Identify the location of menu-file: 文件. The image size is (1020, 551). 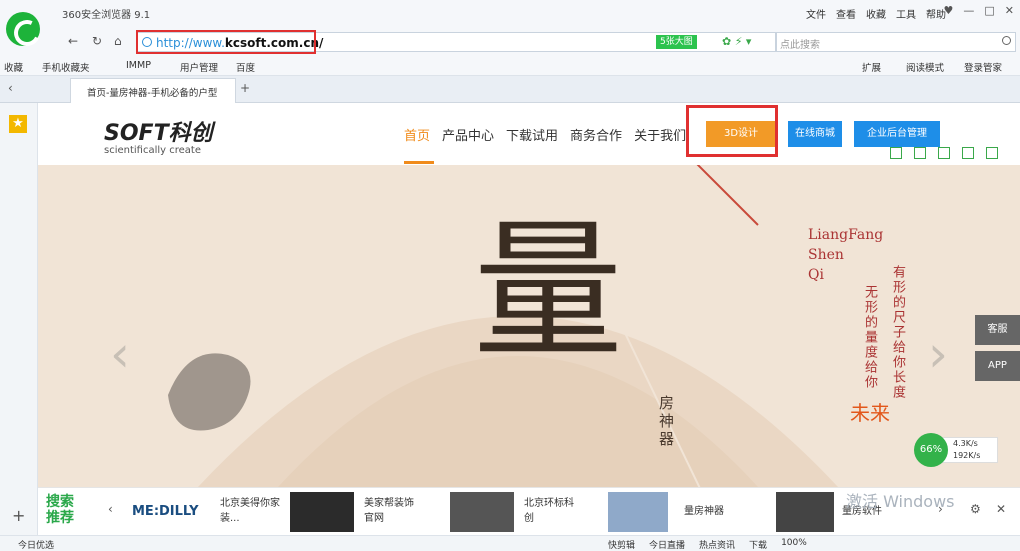
(816, 13).